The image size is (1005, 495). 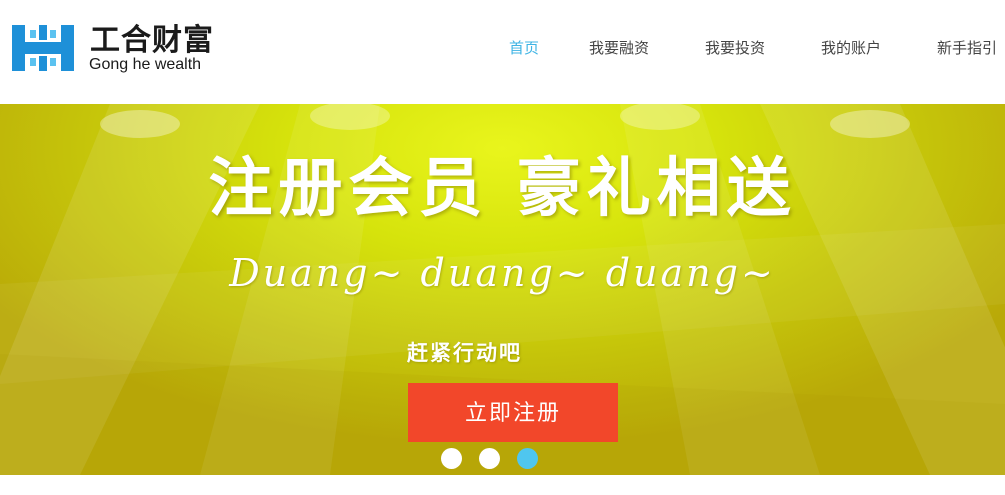 What do you see at coordinates (851, 47) in the screenshot?
I see `nav-item-account: 我的账户` at bounding box center [851, 47].